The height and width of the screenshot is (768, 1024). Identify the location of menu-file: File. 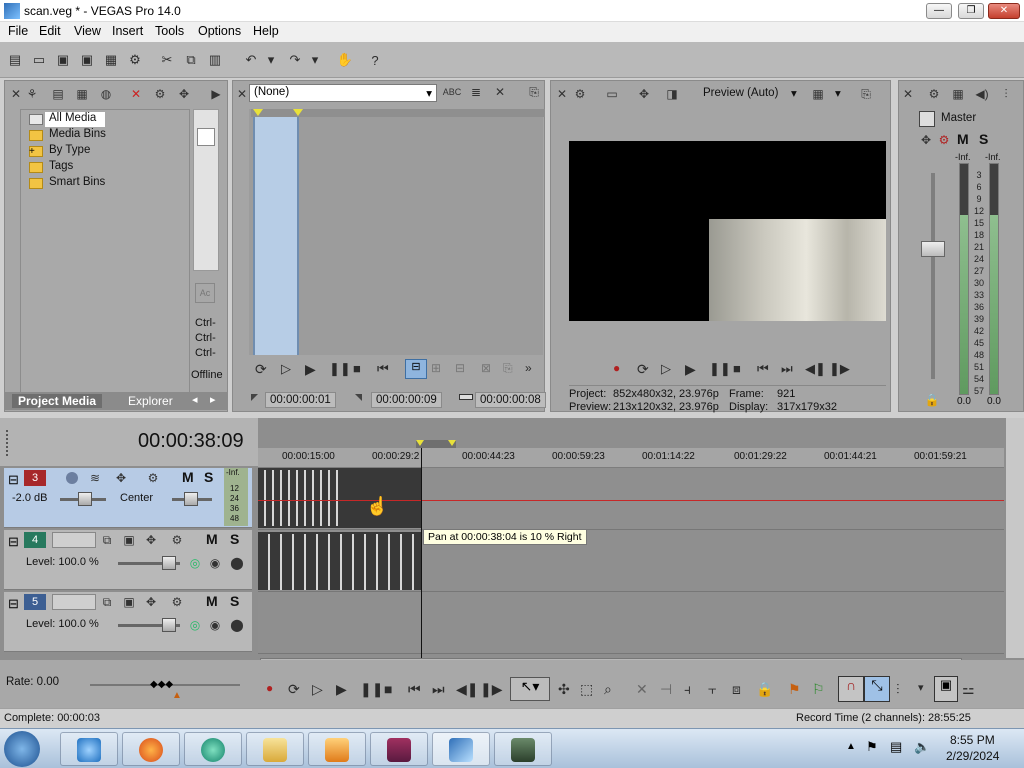
(18, 31).